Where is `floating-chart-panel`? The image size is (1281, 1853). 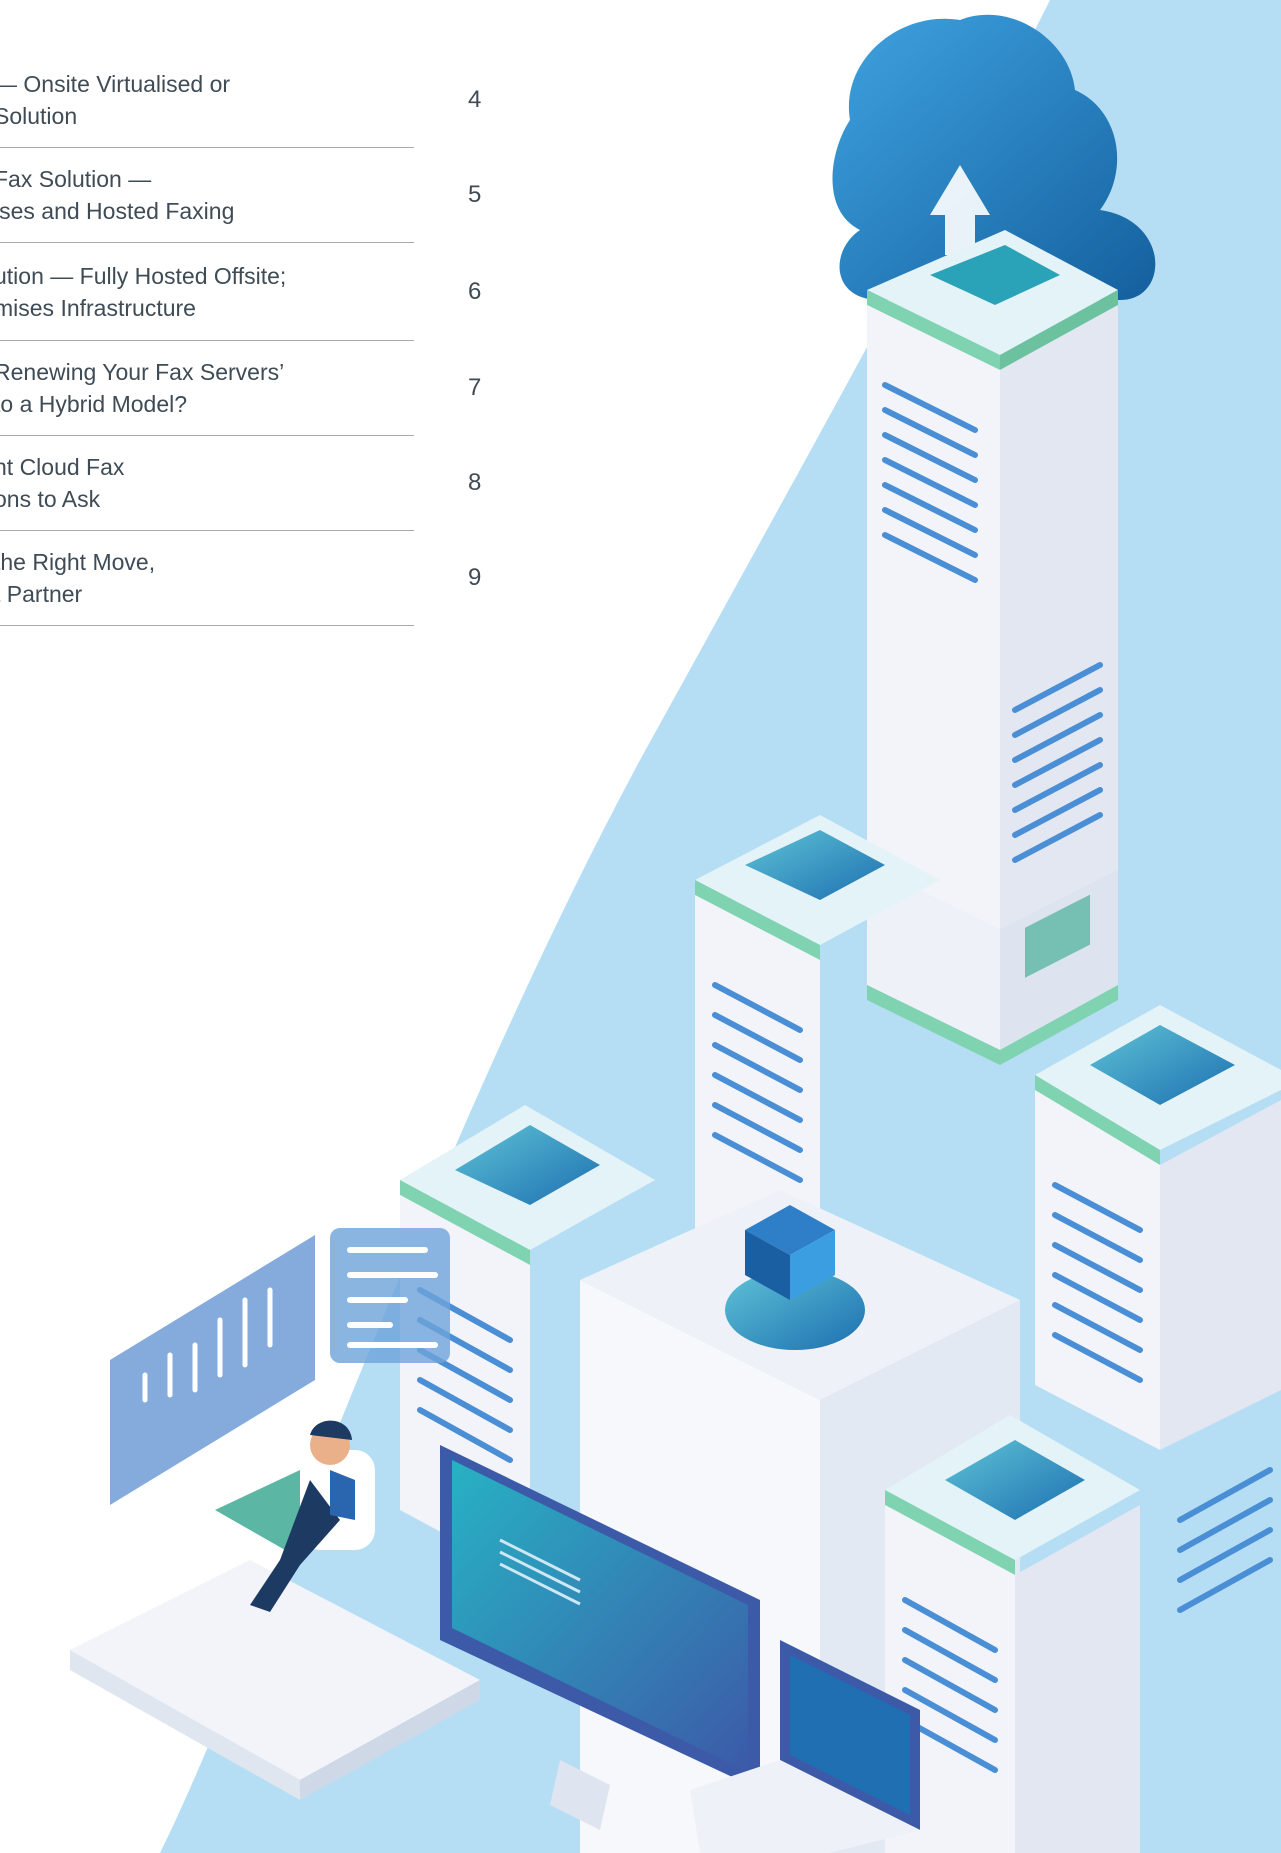
floating-chart-panel is located at coordinates (212, 1370).